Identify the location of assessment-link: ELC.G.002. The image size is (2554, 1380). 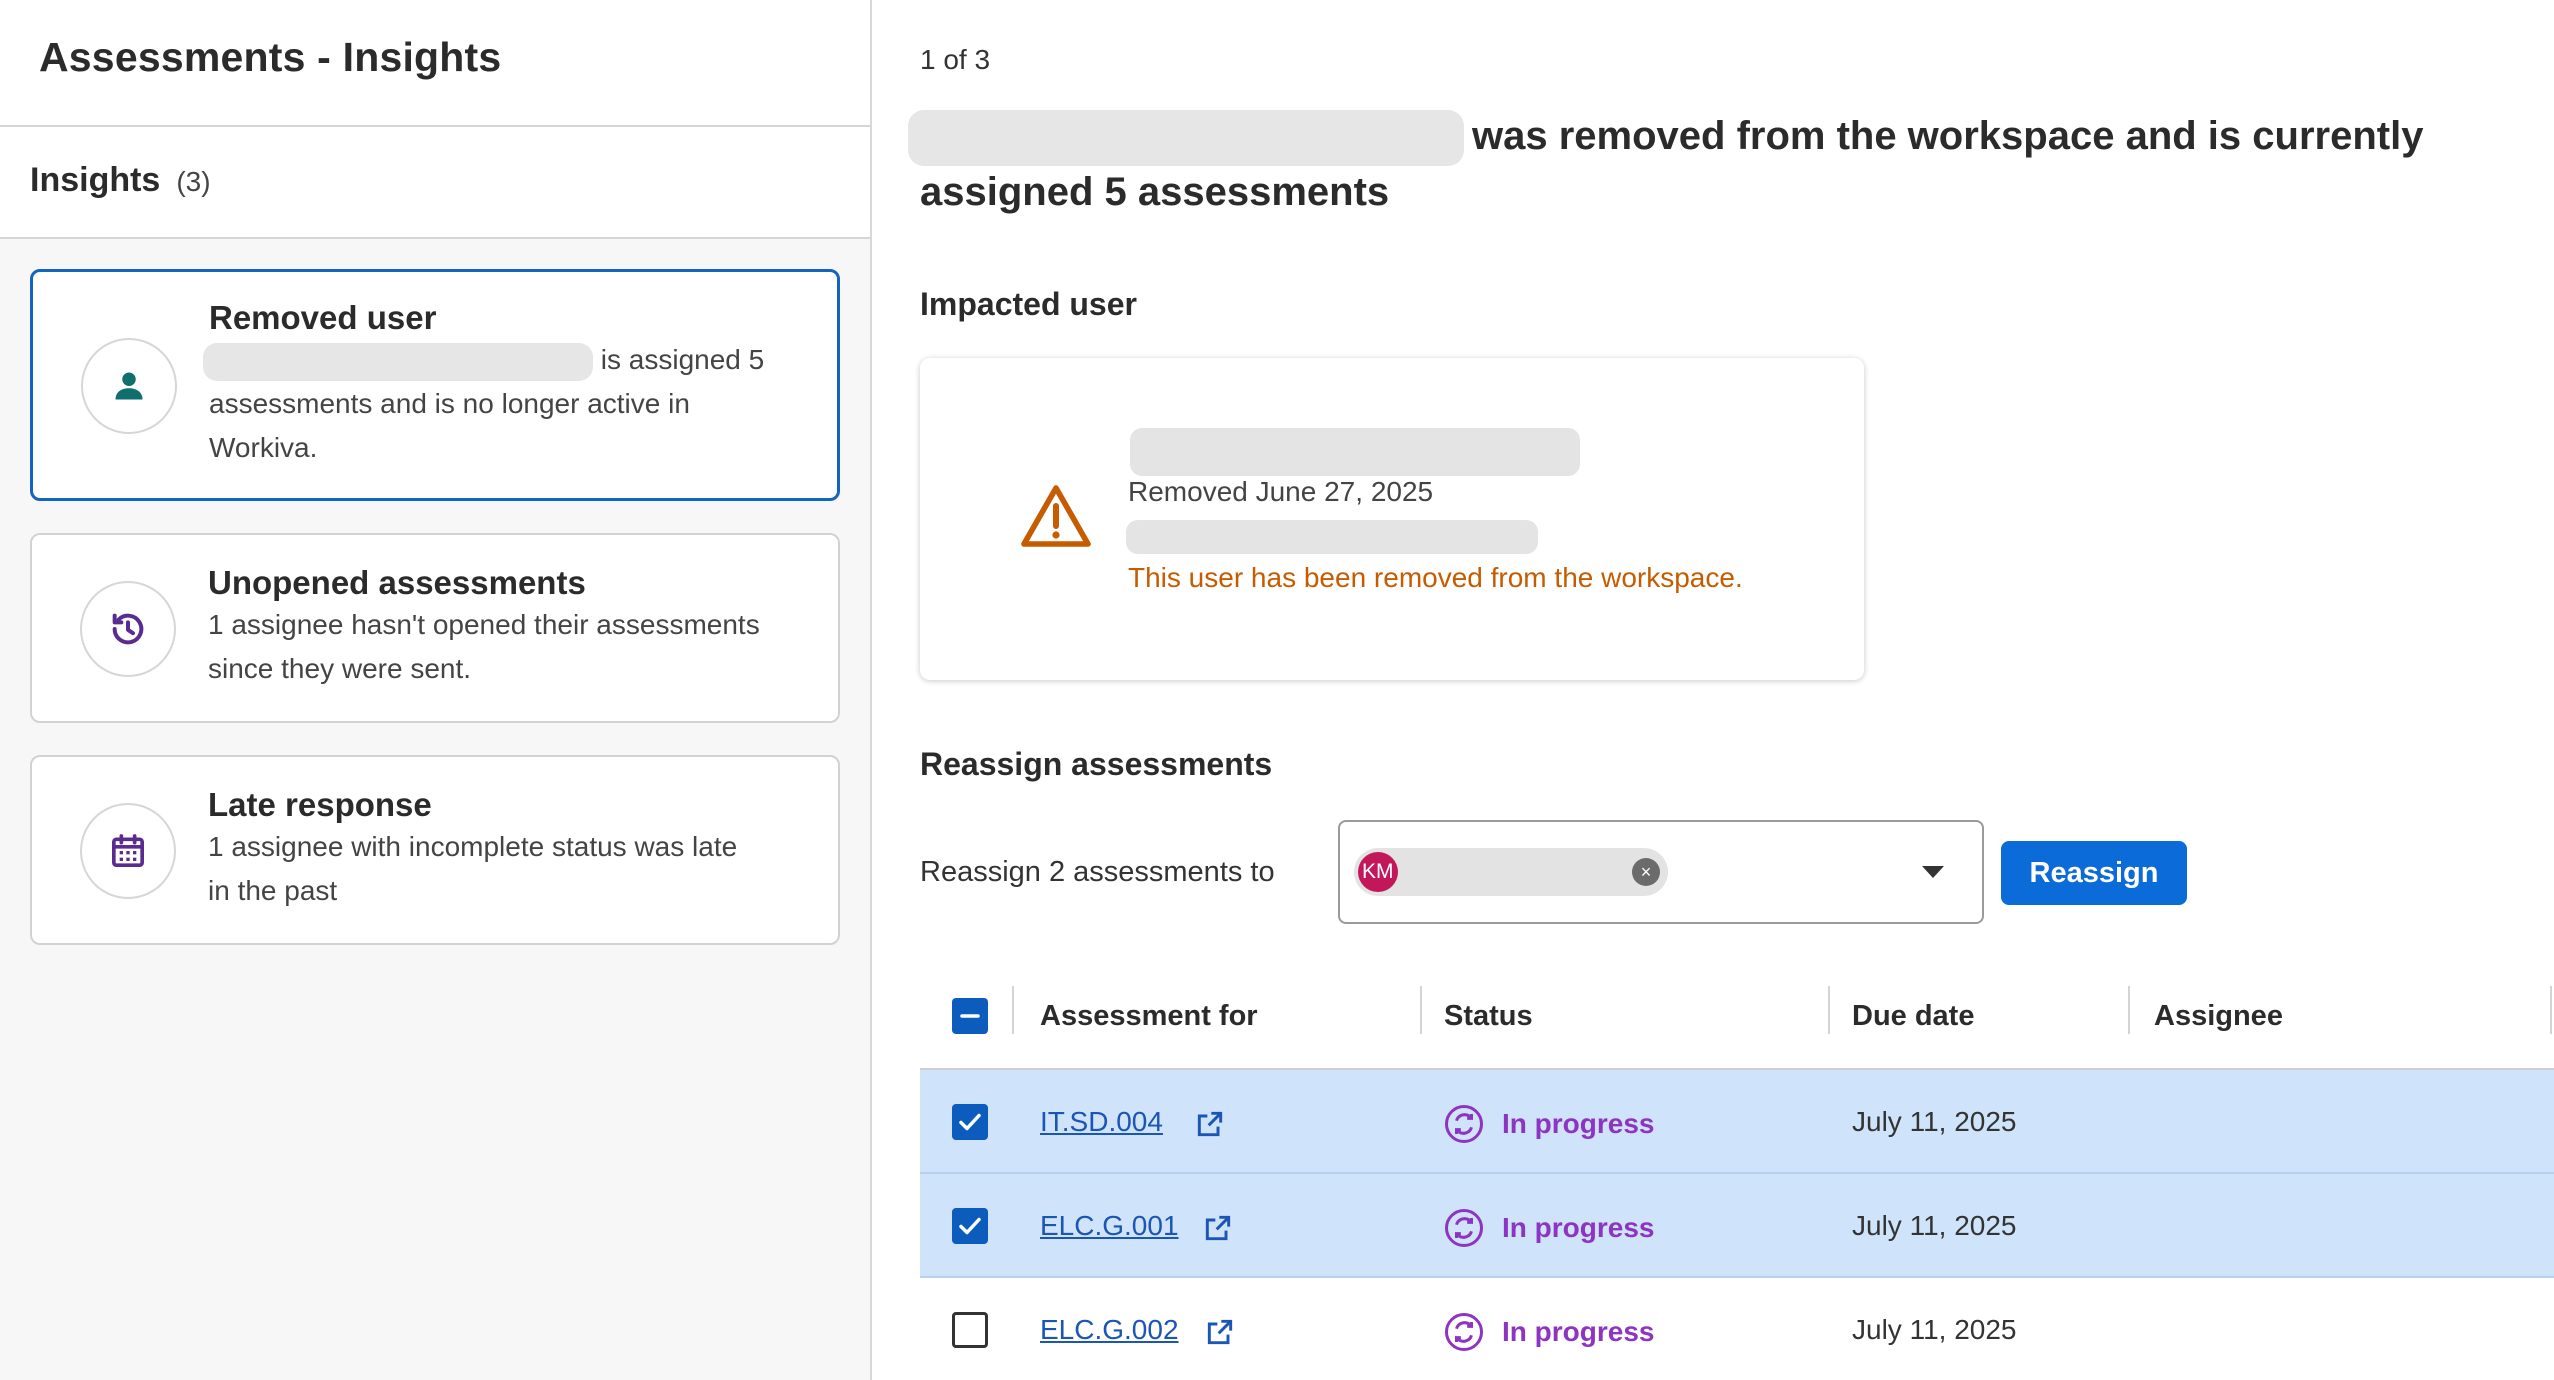
(1109, 1330).